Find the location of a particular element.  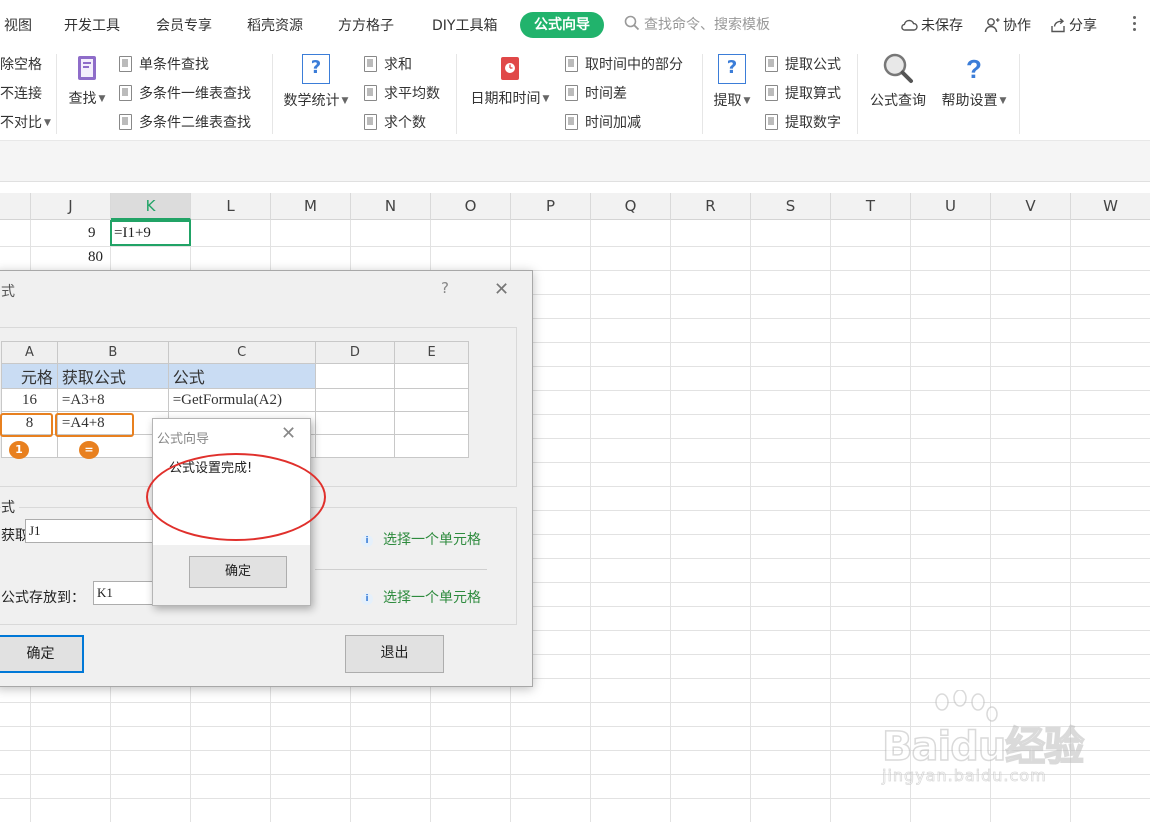

tab-member: 会员专享 is located at coordinates (184, 25).